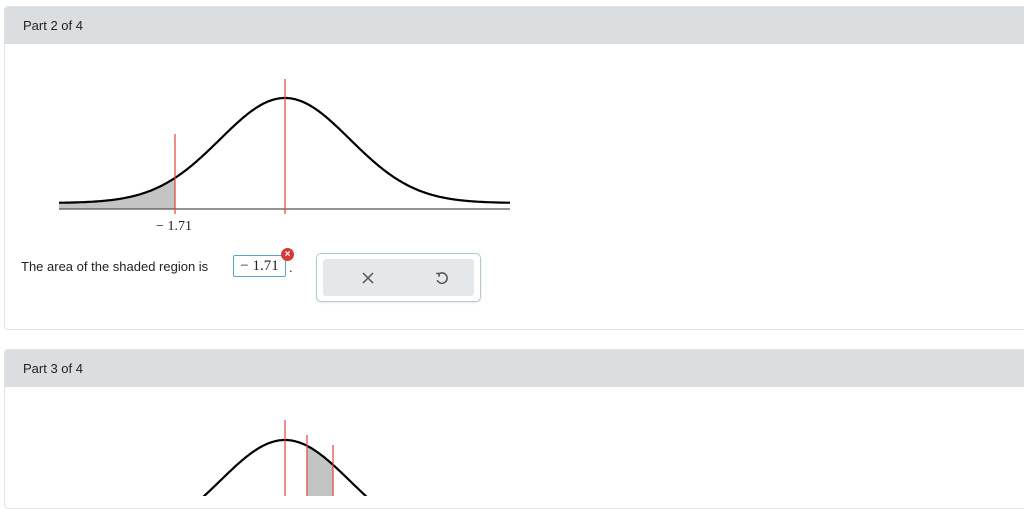 The image size is (1024, 509). Describe the element at coordinates (284, 156) in the screenshot. I see `part-2-normal-curve: − 1.71` at that location.